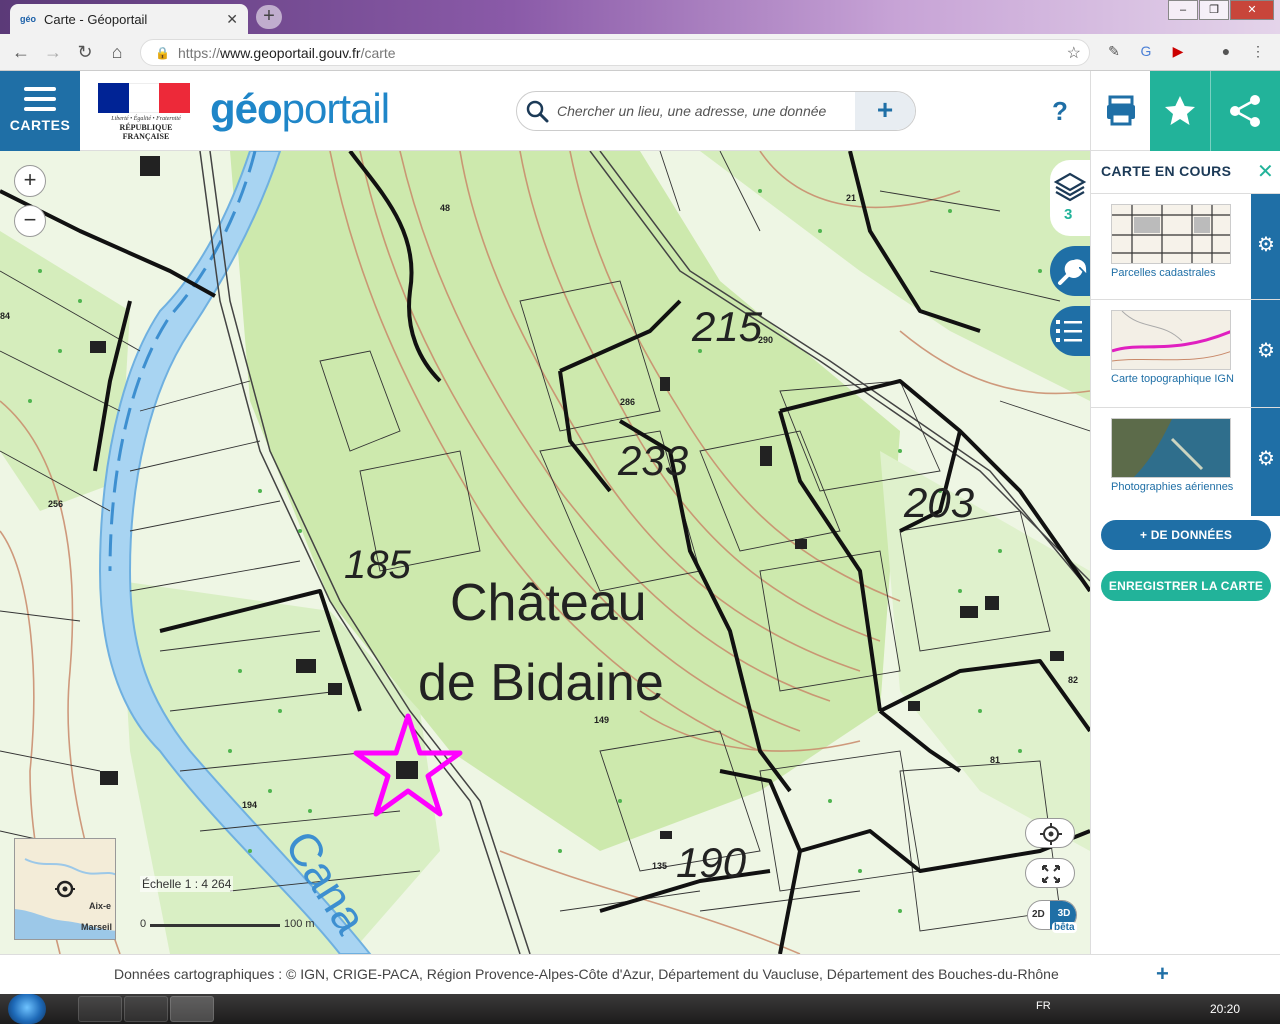 This screenshot has height=1024, width=1280. What do you see at coordinates (885, 111) in the screenshot?
I see `advanced-search-button: +` at bounding box center [885, 111].